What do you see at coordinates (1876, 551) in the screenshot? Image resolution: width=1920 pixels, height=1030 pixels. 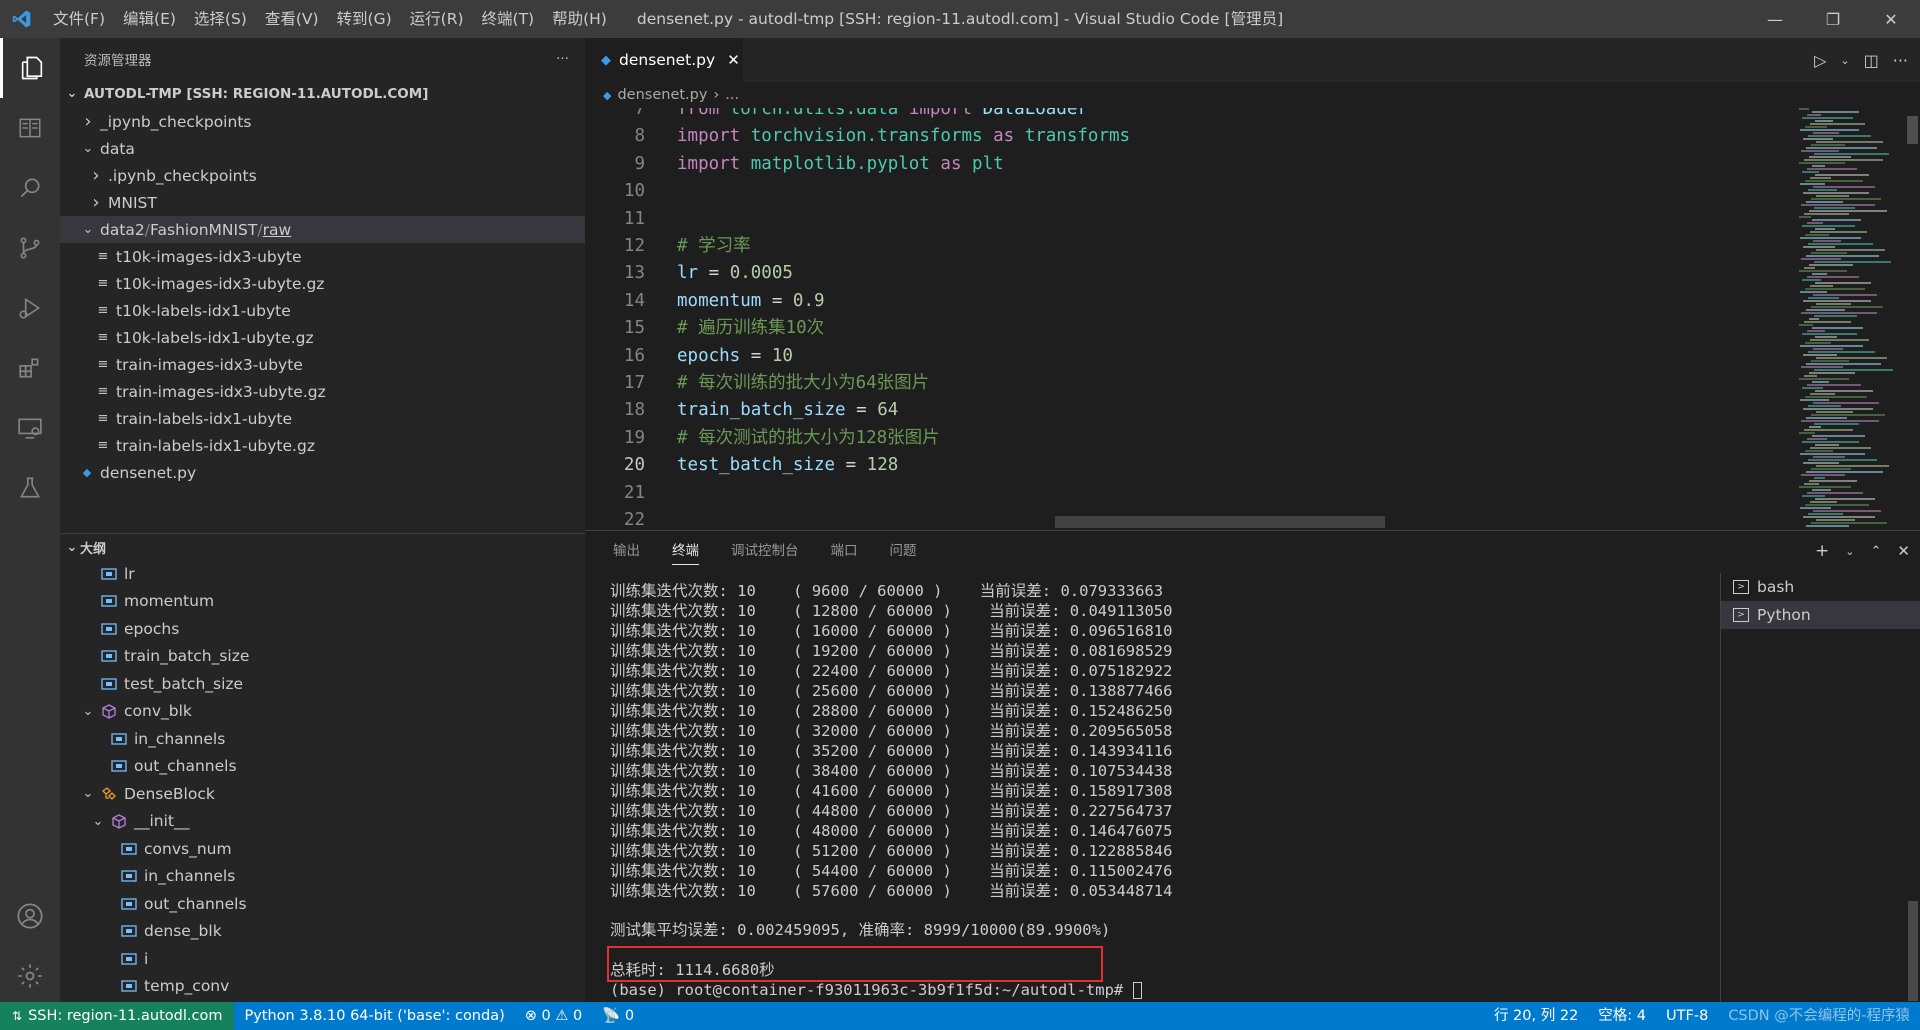 I see `maximize-panel-icon: ⌃` at bounding box center [1876, 551].